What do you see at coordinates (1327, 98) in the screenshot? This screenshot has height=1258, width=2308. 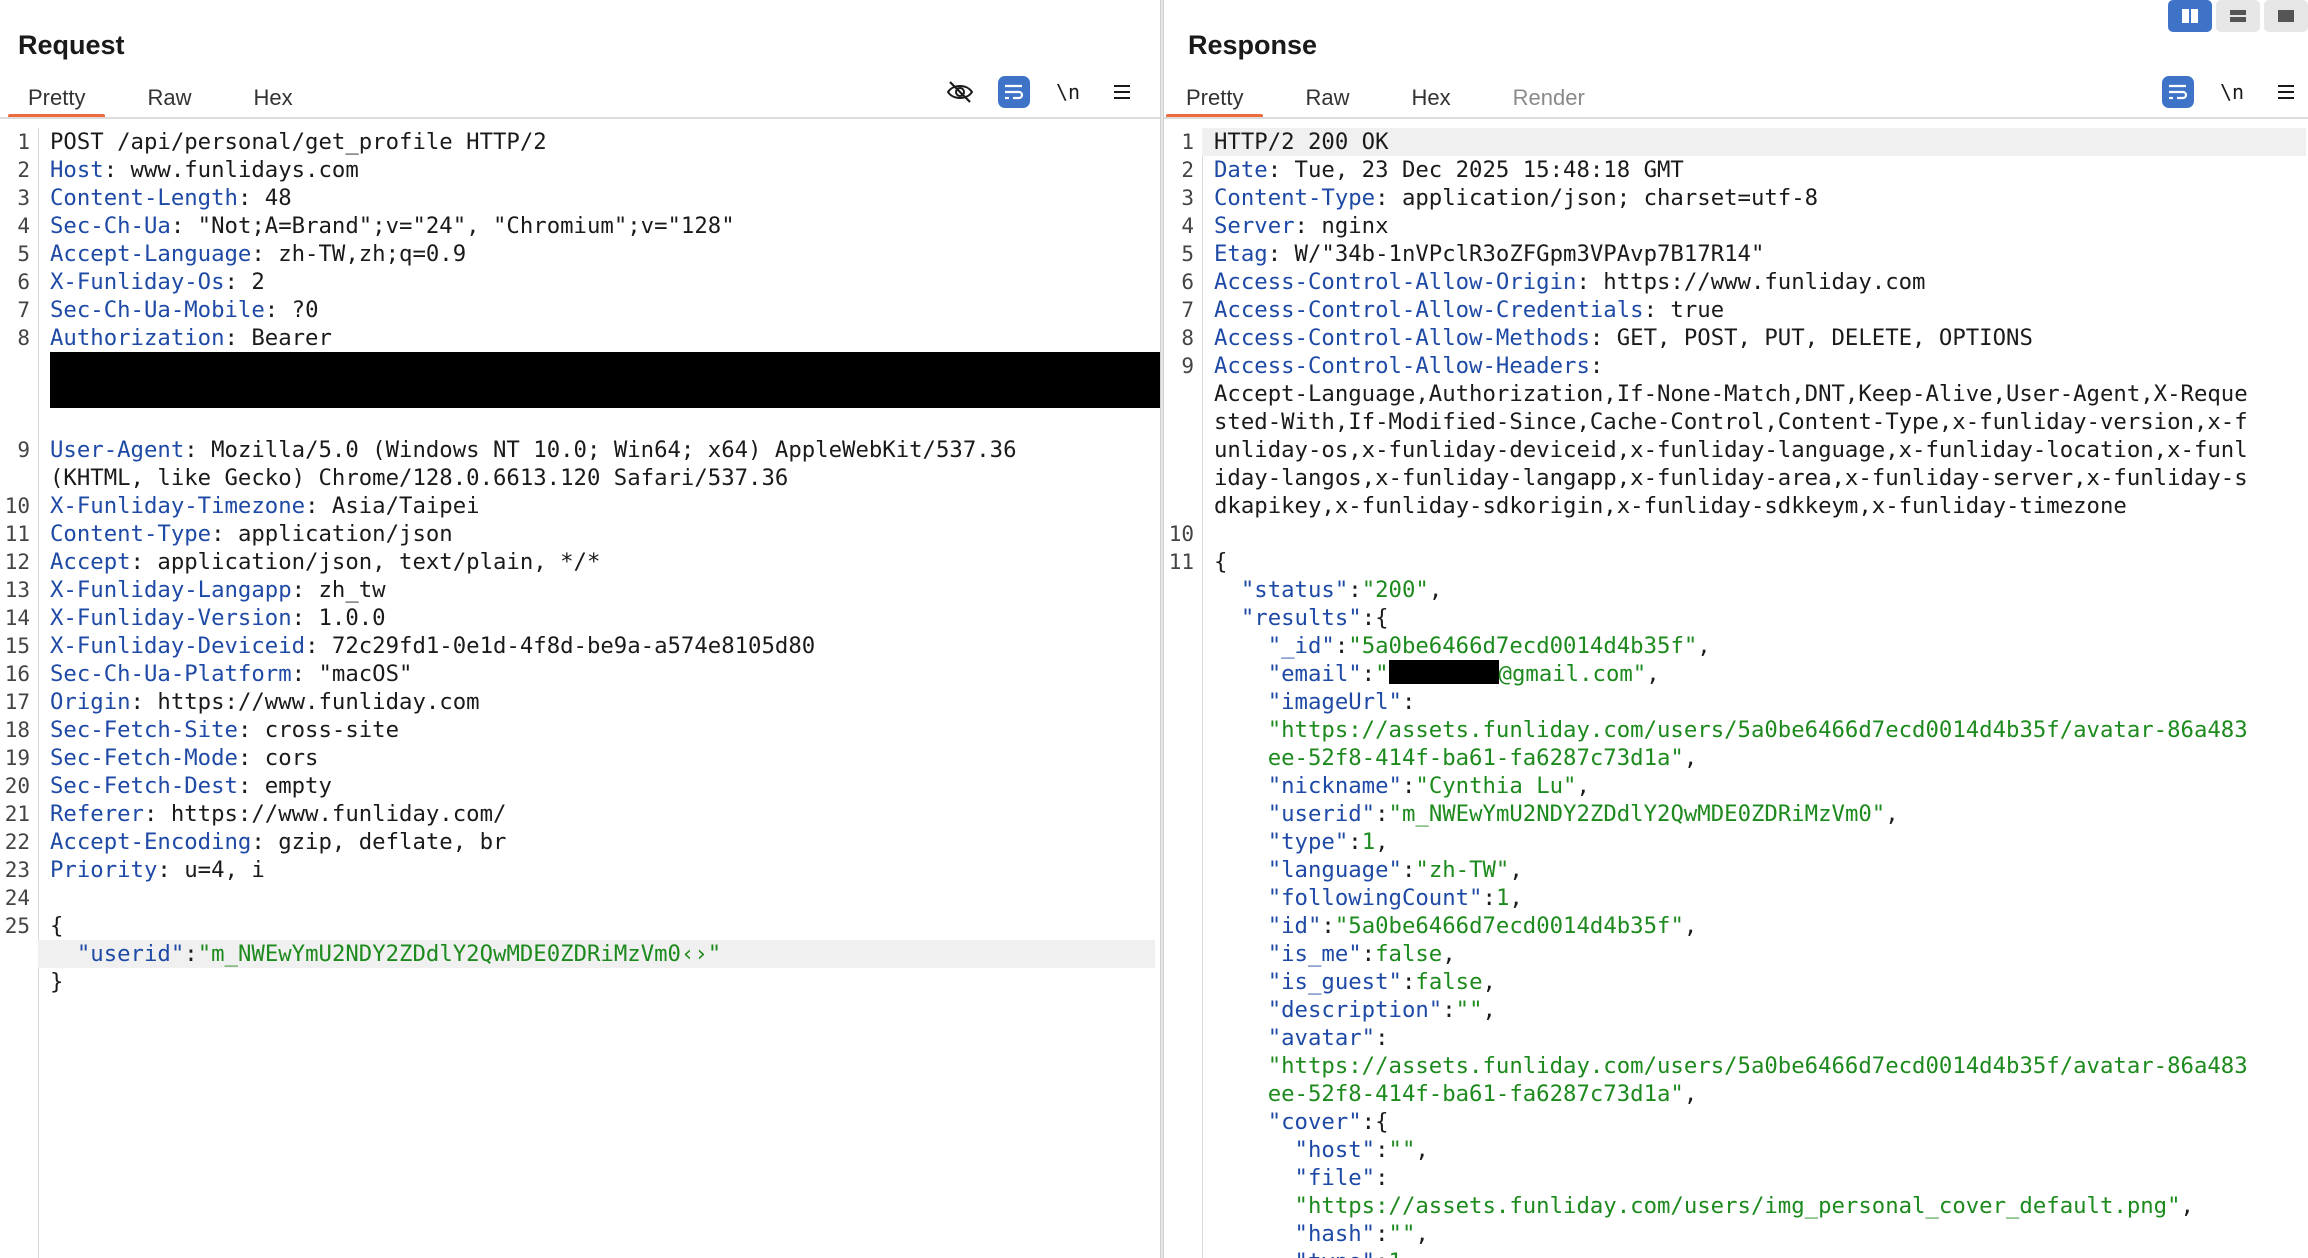 I see `response-tab-raw: Raw` at bounding box center [1327, 98].